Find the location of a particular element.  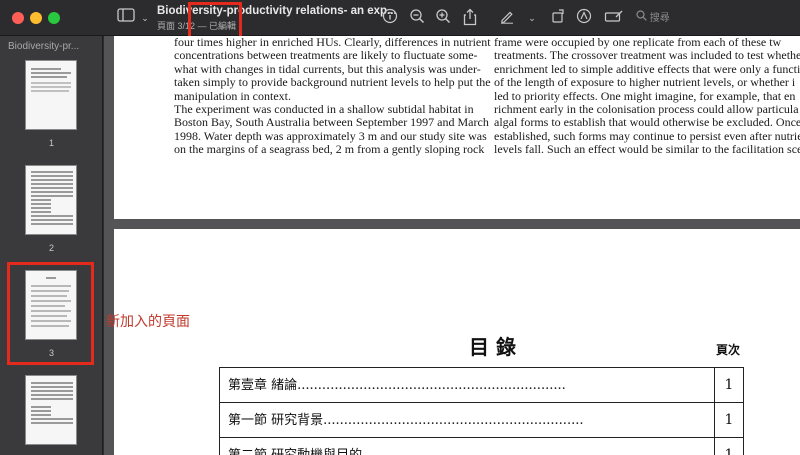

form-fill-icon is located at coordinates (614, 18).